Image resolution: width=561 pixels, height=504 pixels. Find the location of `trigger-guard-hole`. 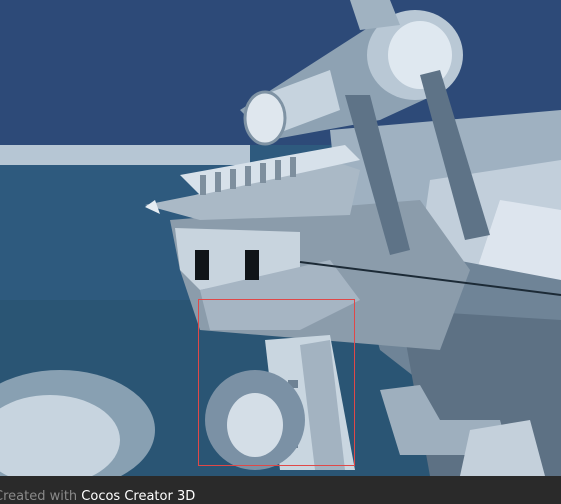

trigger-guard-hole is located at coordinates (255, 425).